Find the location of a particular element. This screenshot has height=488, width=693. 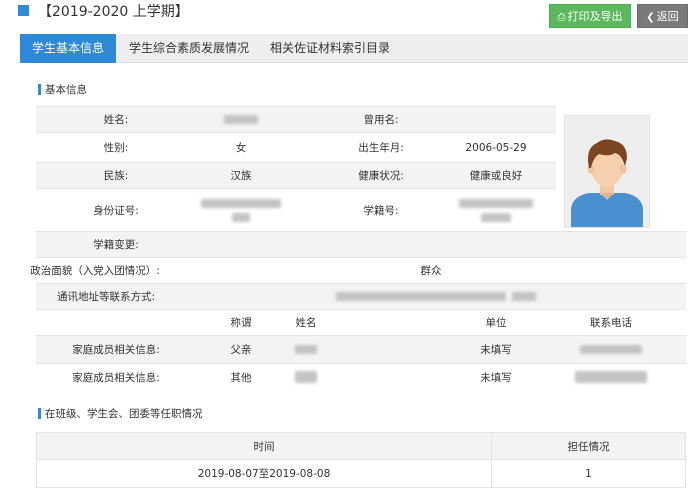

row-ethnicity: 民族: 汉族 健康状况: 健康或良好 is located at coordinates (296, 175).